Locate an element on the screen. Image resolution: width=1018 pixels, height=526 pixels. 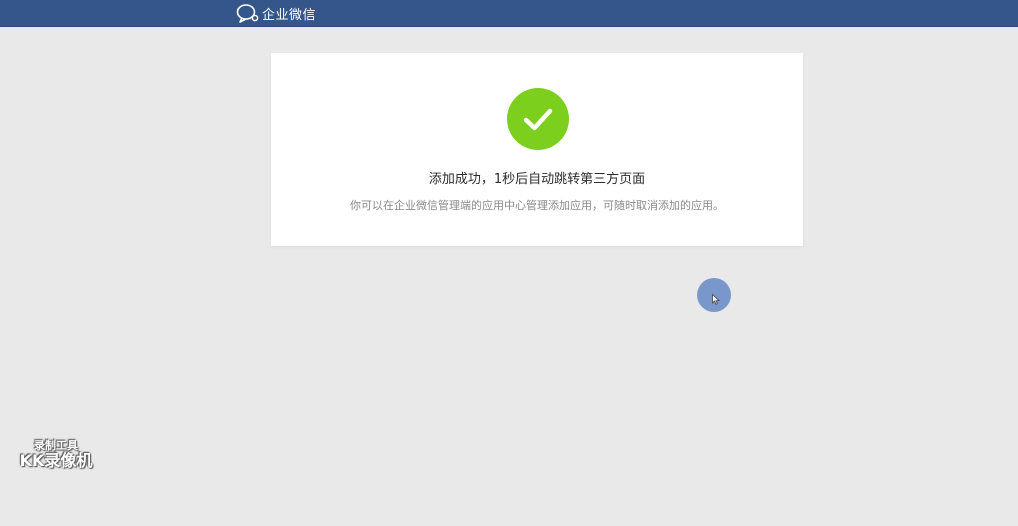
recorder-watermark: 录制工具 KK录像机 is located at coordinates (56, 455).